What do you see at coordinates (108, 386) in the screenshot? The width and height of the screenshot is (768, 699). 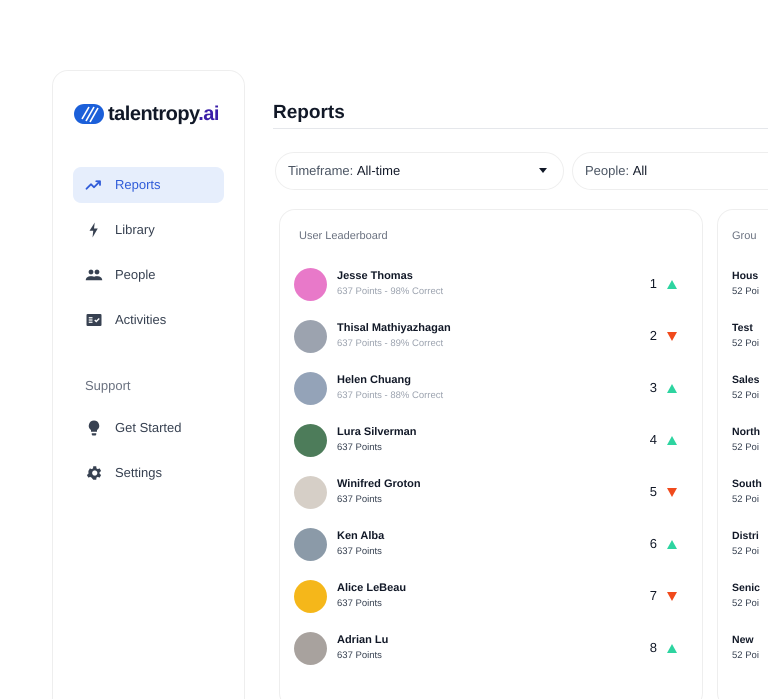 I see `section-heading: Support` at bounding box center [108, 386].